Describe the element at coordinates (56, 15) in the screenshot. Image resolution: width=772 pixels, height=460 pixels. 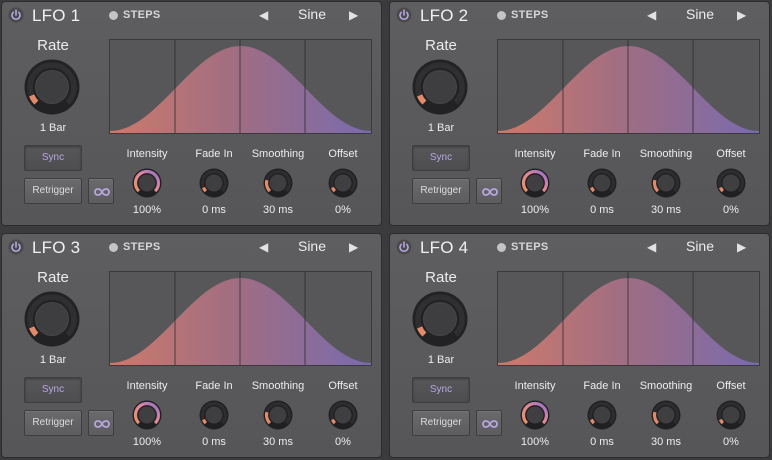
I see `lfo-title: LFO 1` at that location.